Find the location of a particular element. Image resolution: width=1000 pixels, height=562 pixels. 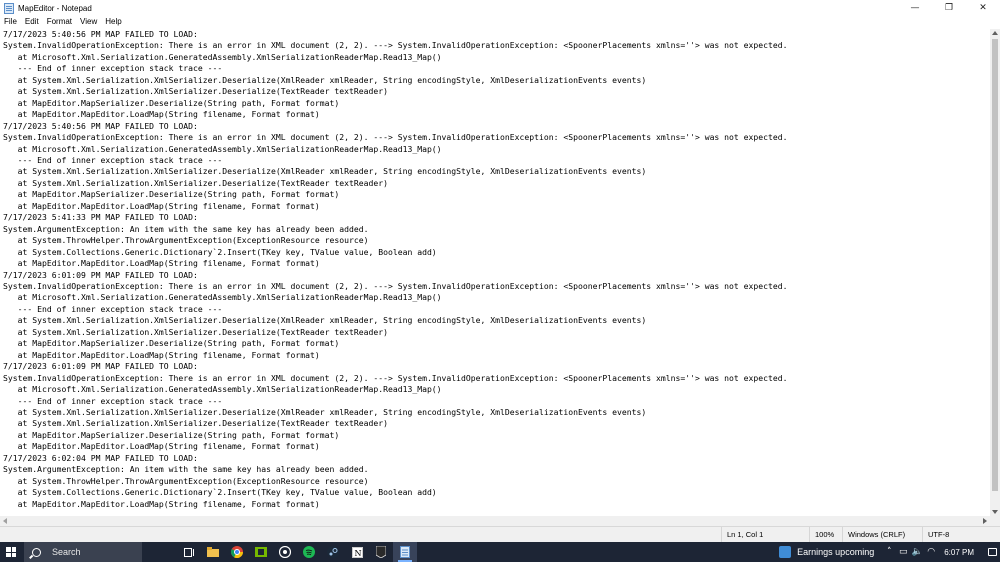

vertical-scroll-thumb is located at coordinates (995, 265).